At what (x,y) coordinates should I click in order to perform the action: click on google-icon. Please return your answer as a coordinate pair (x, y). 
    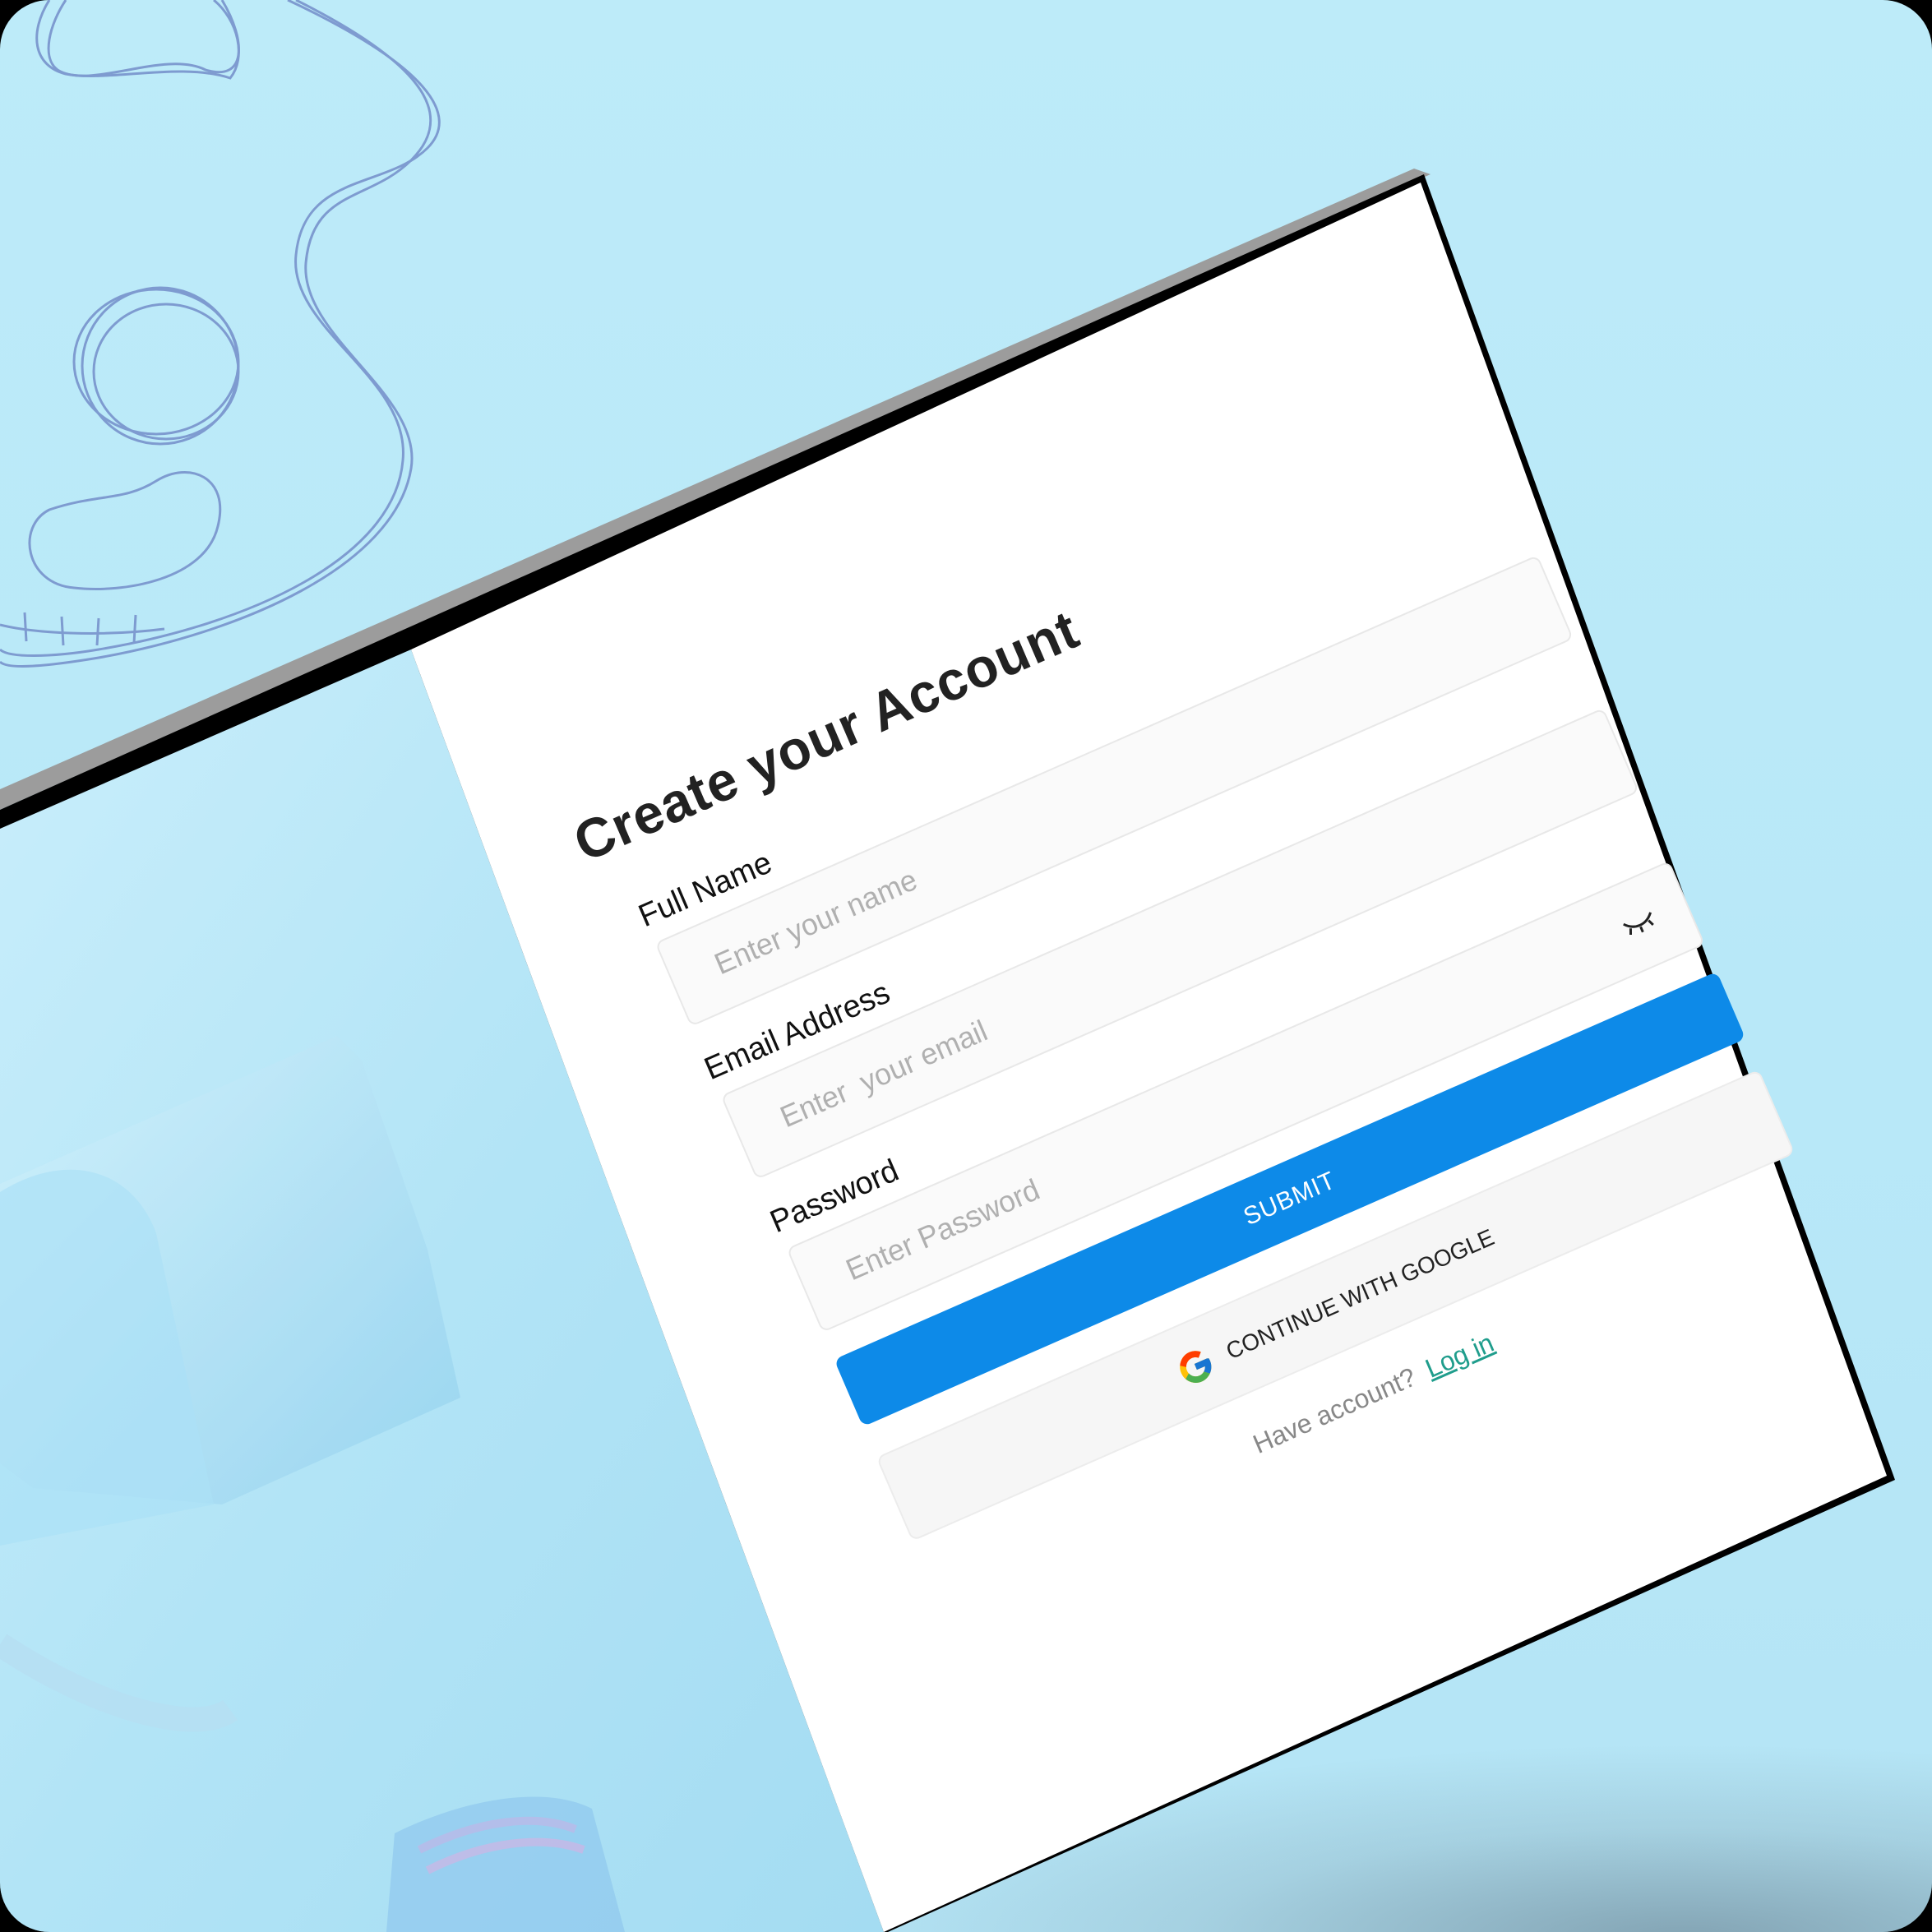
    Looking at the image, I should click on (1195, 1367).